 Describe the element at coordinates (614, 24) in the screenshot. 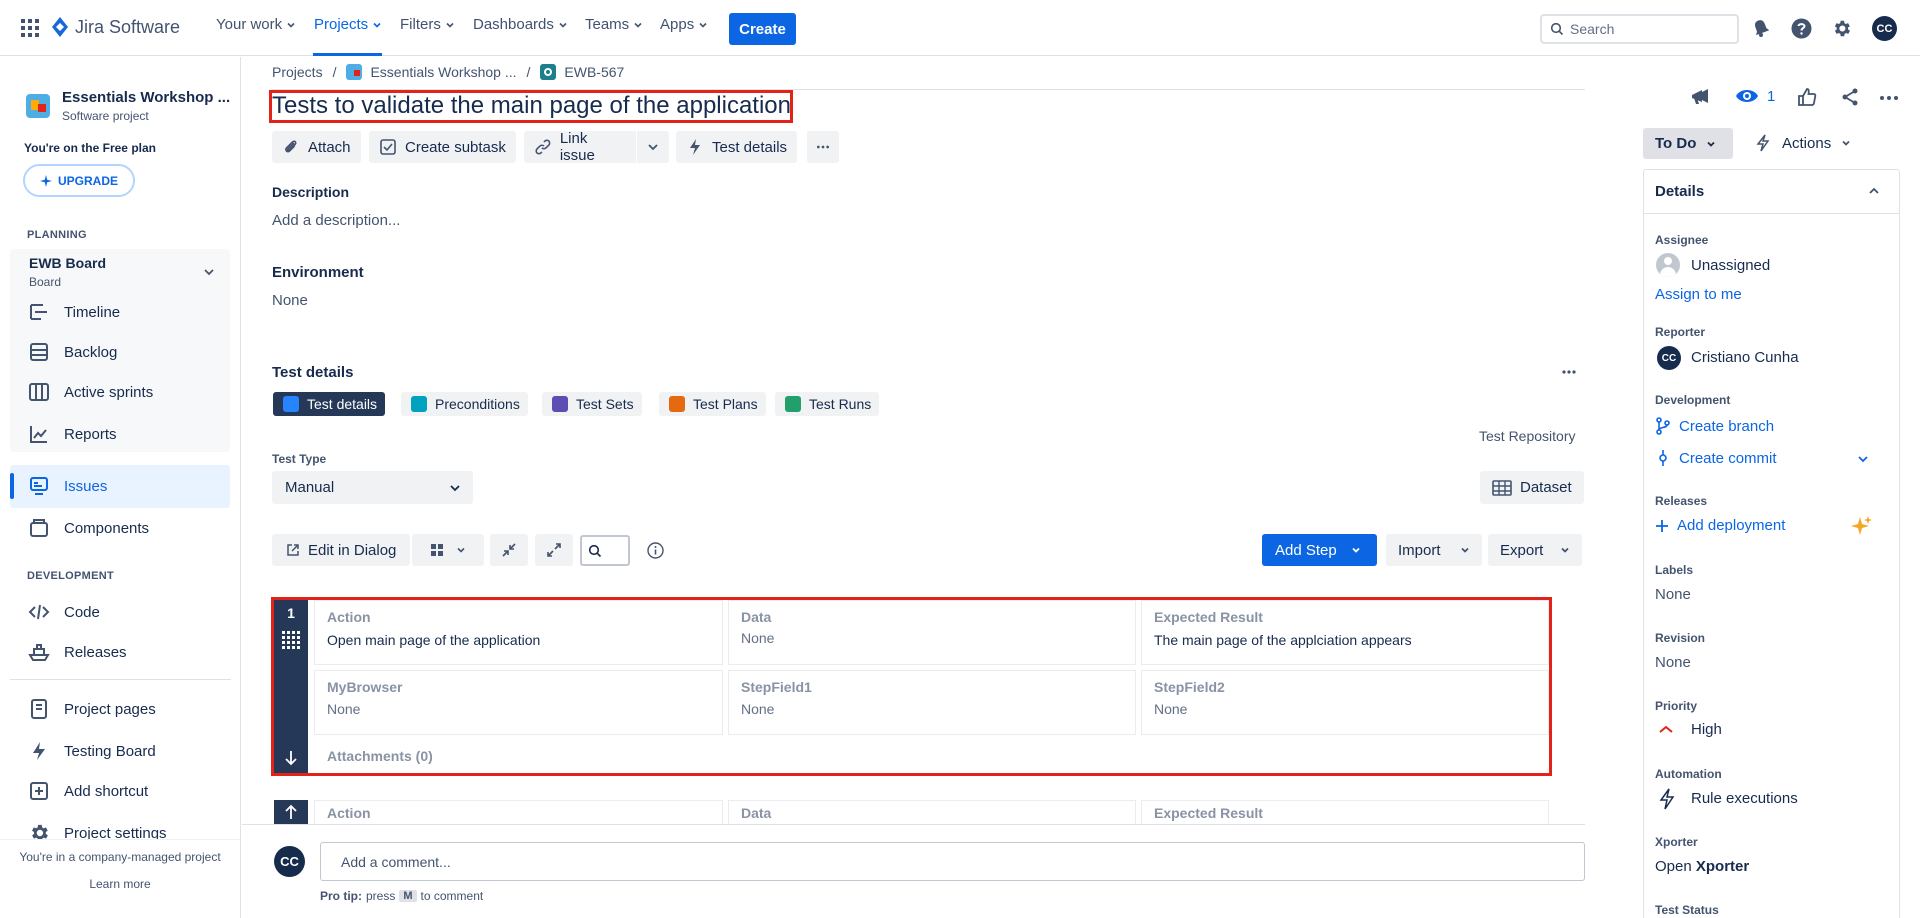

I see `nav-teams: Teams` at that location.